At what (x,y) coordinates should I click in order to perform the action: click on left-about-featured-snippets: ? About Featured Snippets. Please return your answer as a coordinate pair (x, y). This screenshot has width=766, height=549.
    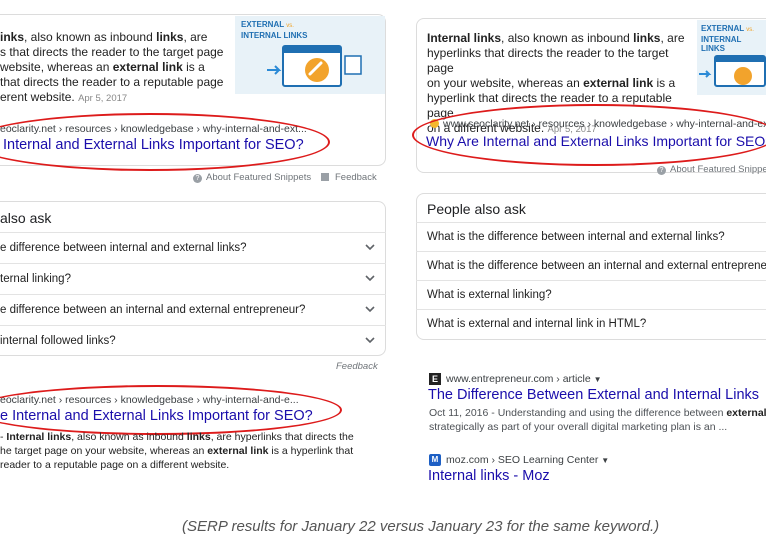
    Looking at the image, I should click on (252, 177).